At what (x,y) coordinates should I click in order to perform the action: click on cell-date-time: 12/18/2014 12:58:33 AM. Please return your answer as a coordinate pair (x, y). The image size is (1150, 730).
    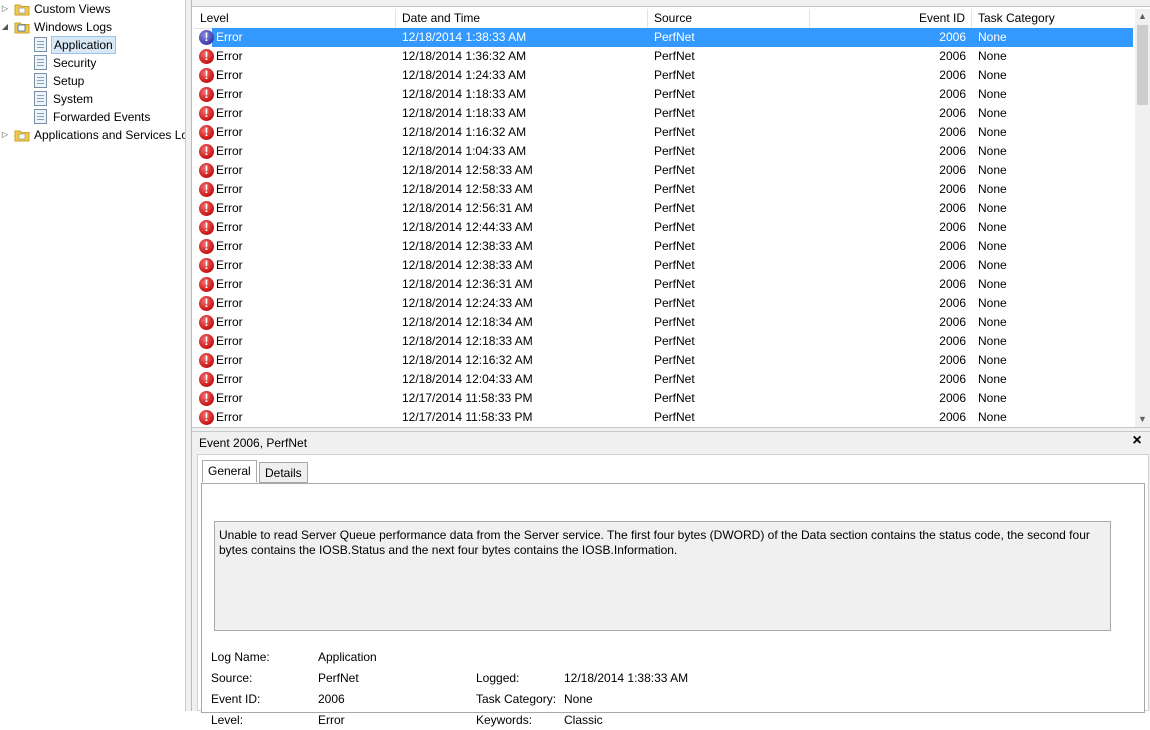
    Looking at the image, I should click on (467, 189).